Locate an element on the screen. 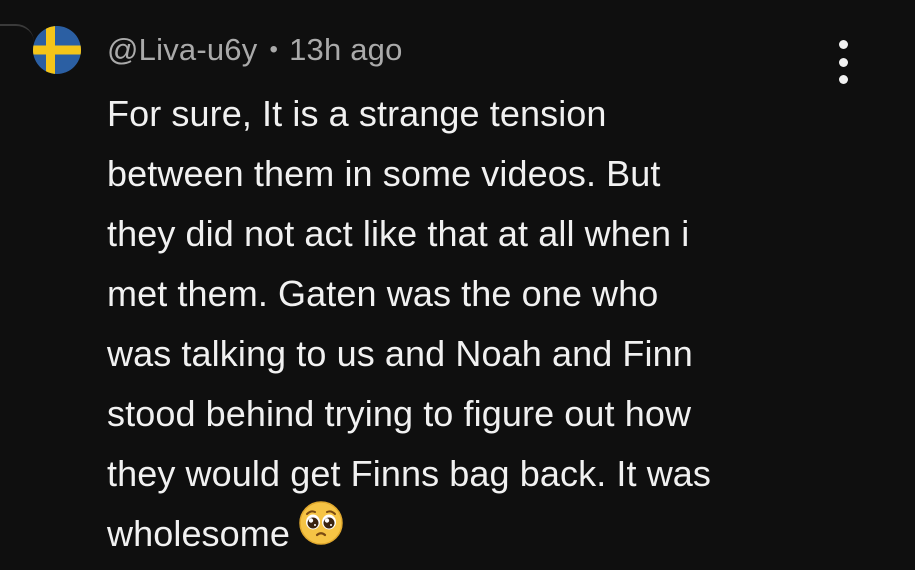  comment-line: they would get Finns bag back. It was is located at coordinates (409, 473).